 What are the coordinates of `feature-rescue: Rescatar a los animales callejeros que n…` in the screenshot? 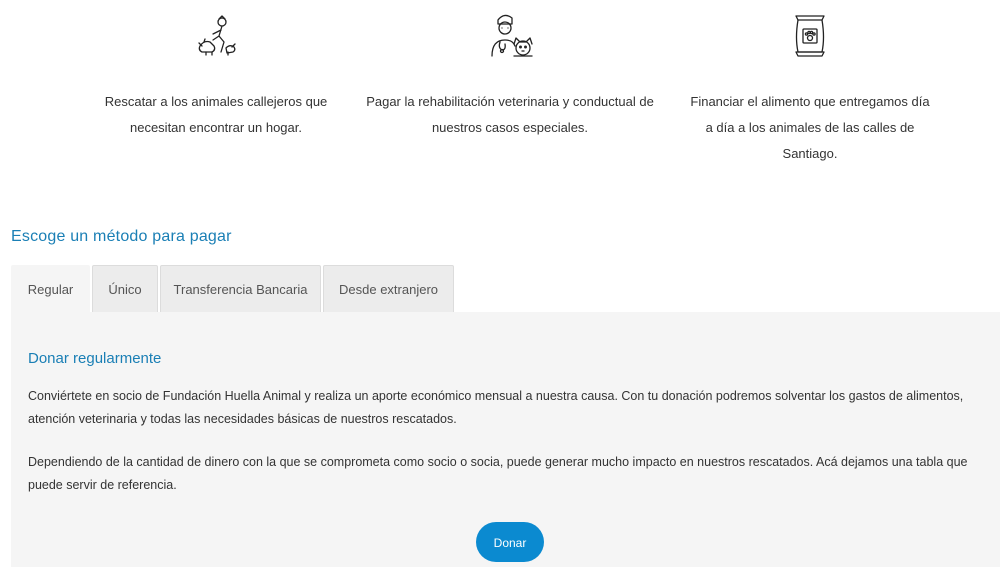 It's located at (216, 75).